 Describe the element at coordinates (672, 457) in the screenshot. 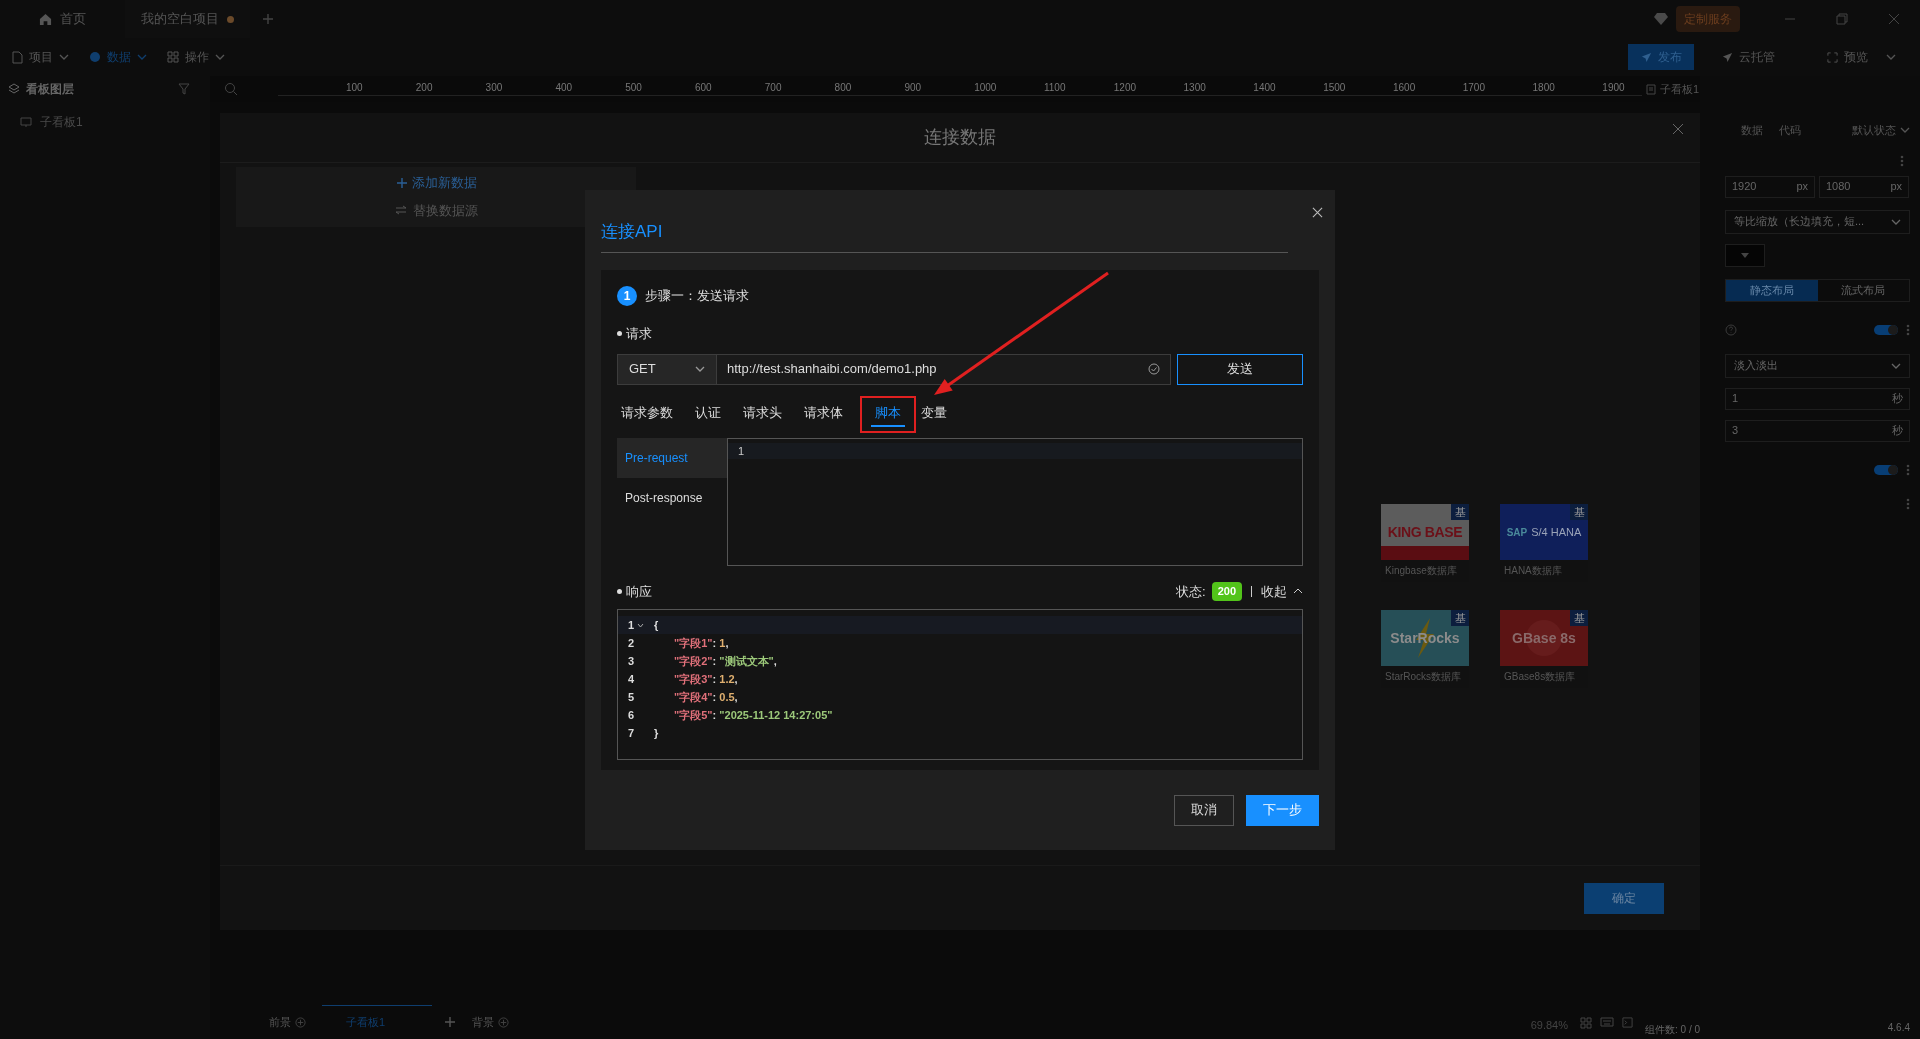

I see `script-side-tab: Pre-request` at that location.